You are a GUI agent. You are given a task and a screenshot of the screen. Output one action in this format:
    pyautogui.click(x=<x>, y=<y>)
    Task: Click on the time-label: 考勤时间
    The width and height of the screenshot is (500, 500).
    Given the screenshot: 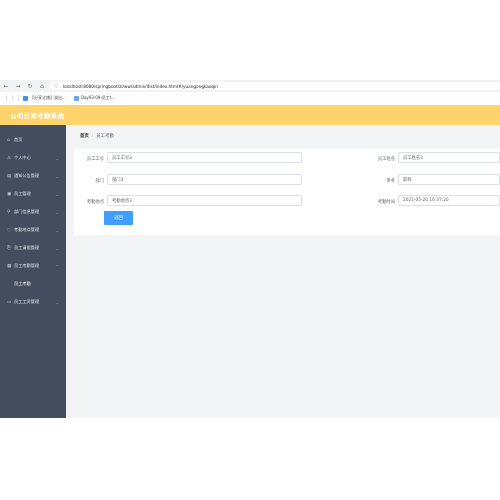 What is the action you would take?
    pyautogui.click(x=386, y=202)
    